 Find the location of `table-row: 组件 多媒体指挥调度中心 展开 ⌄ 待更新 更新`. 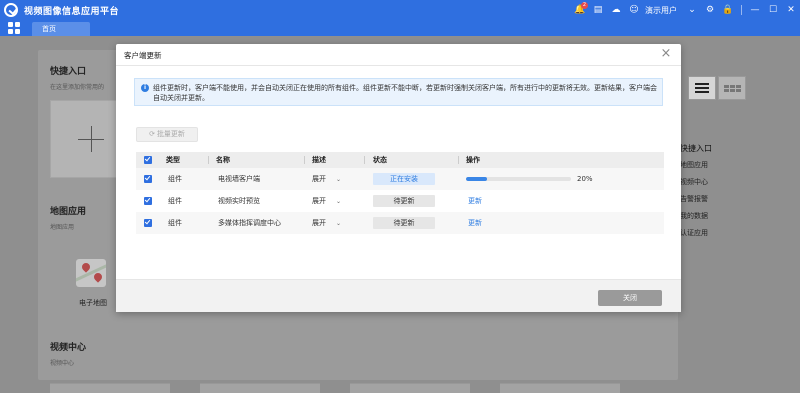

table-row: 组件 多媒体指挥调度中心 展开 ⌄ 待更新 更新 is located at coordinates (400, 223).